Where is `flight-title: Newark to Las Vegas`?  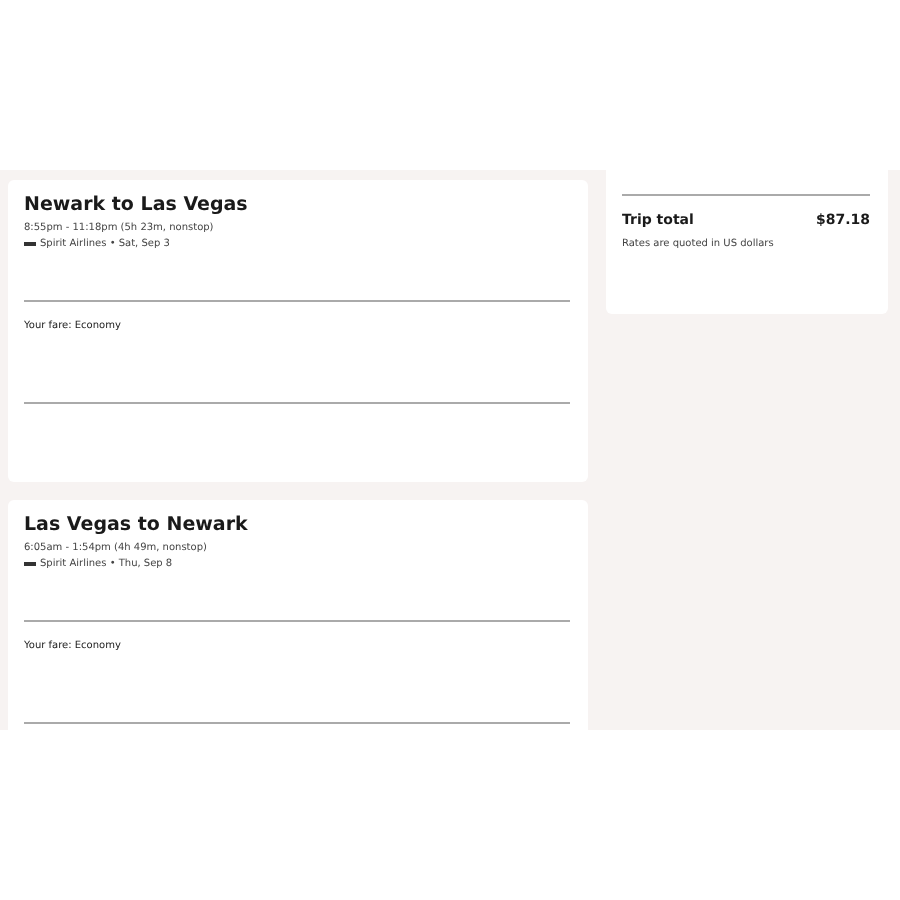
flight-title: Newark to Las Vegas is located at coordinates (137, 205).